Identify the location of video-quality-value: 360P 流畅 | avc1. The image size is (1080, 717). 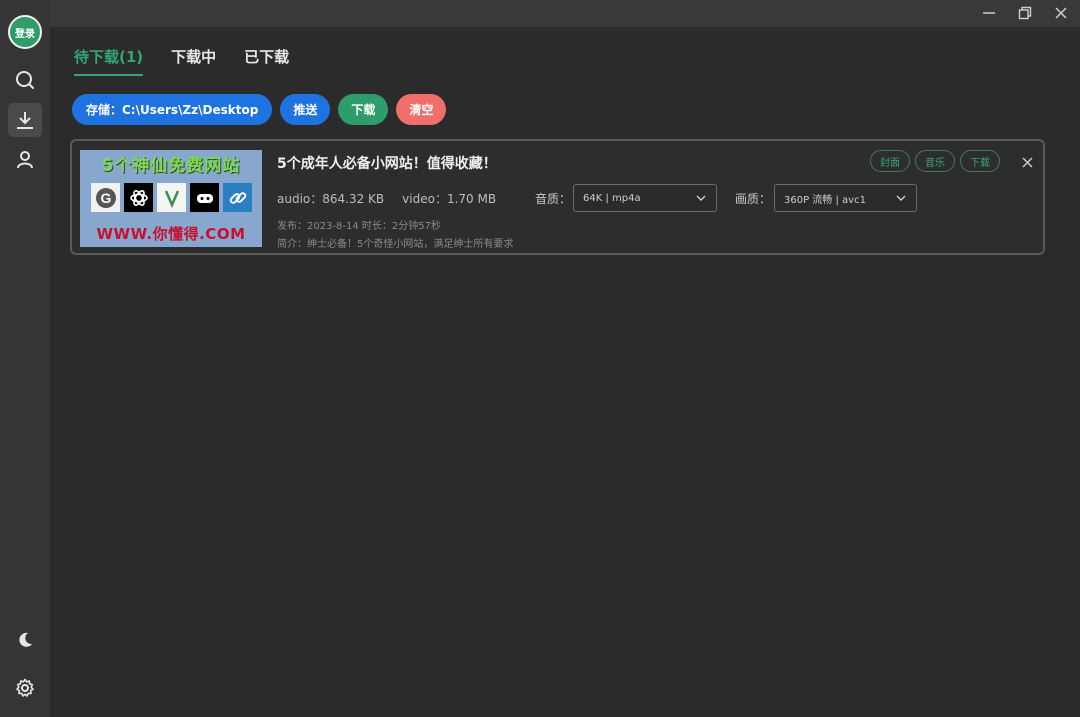
(825, 200).